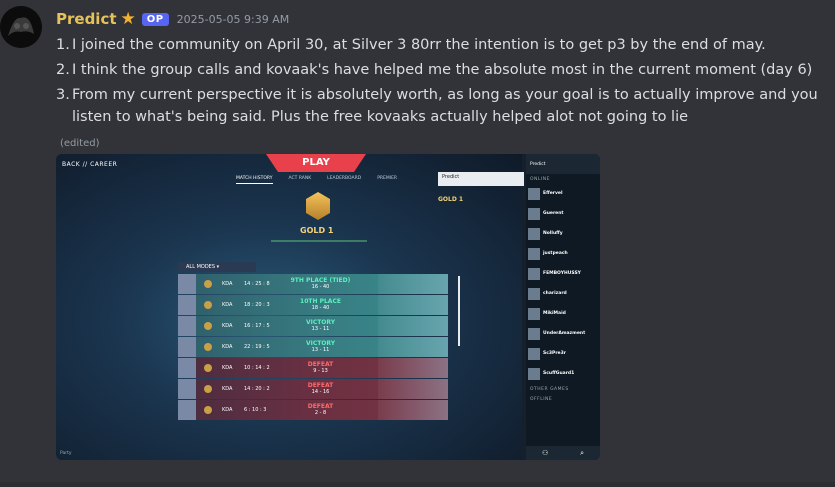 The width and height of the screenshot is (835, 487). I want to click on friend-name: Effervel, so click(553, 193).